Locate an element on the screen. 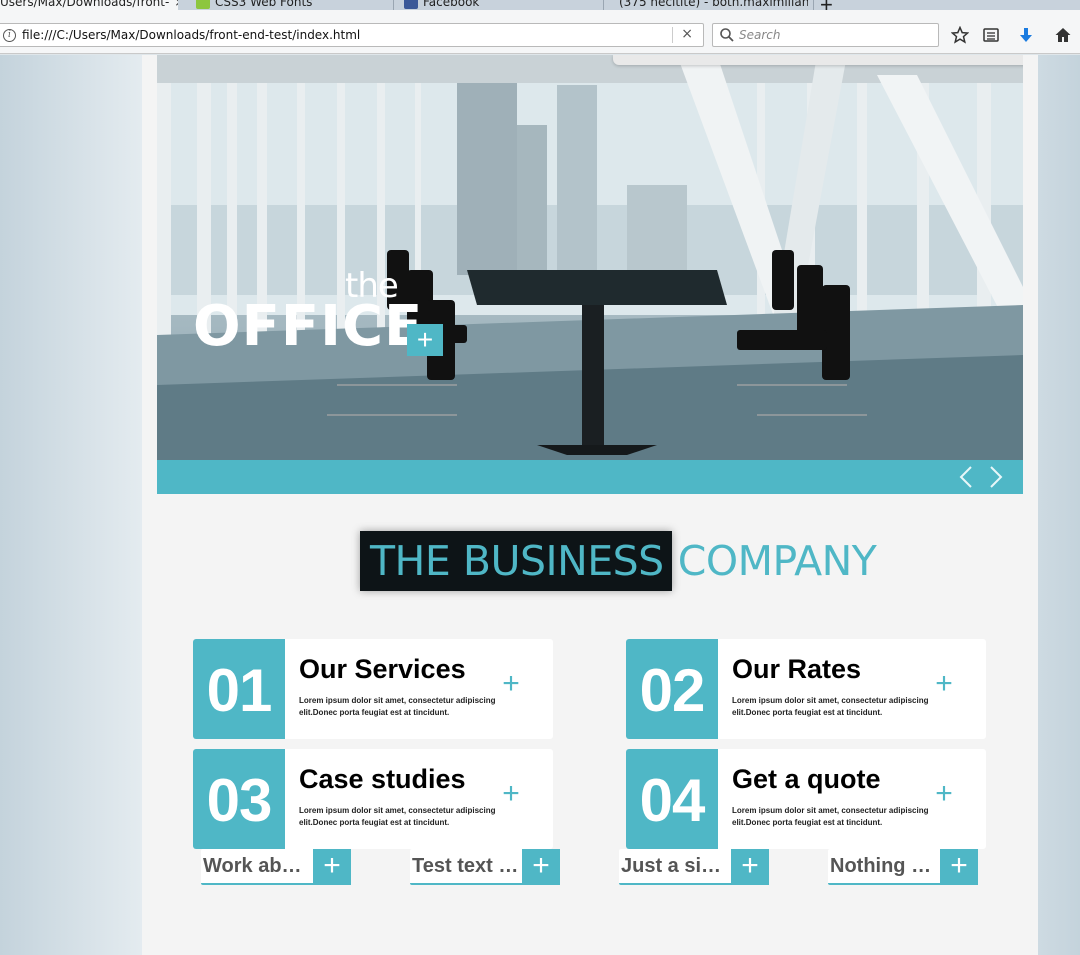 This screenshot has height=955, width=1080. mini-button-4: Nothing … + is located at coordinates (903, 867).